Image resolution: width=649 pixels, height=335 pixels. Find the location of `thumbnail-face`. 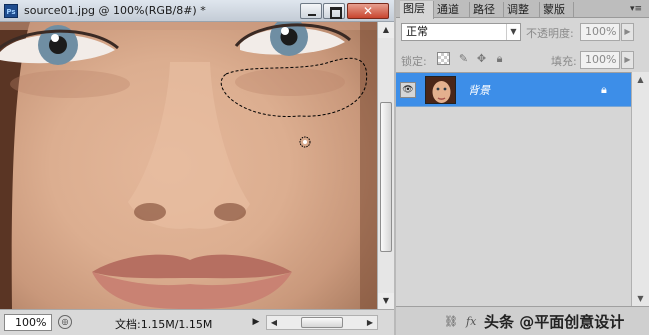

thumbnail-face is located at coordinates (440, 90).